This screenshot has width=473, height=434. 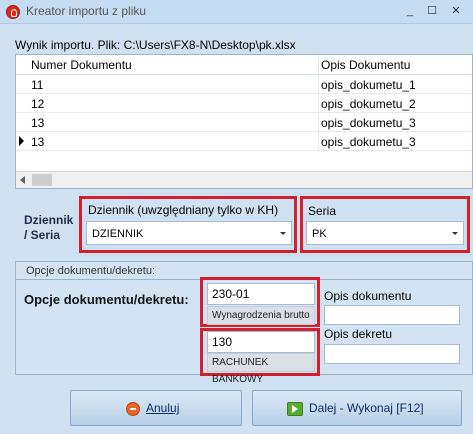 I want to click on current-row-marker-icon, so click(x=21, y=141).